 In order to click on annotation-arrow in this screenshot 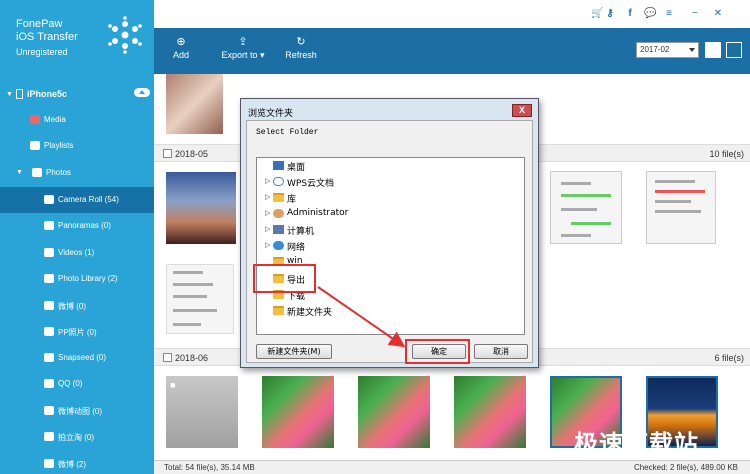, I will do `click(361, 317)`.